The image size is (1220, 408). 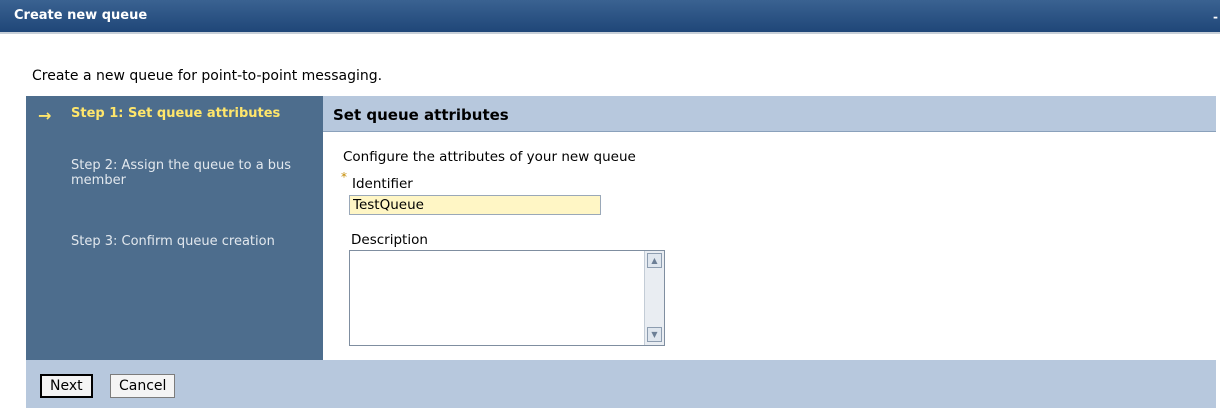 I want to click on panel-title: Set queue attributes, so click(x=421, y=115).